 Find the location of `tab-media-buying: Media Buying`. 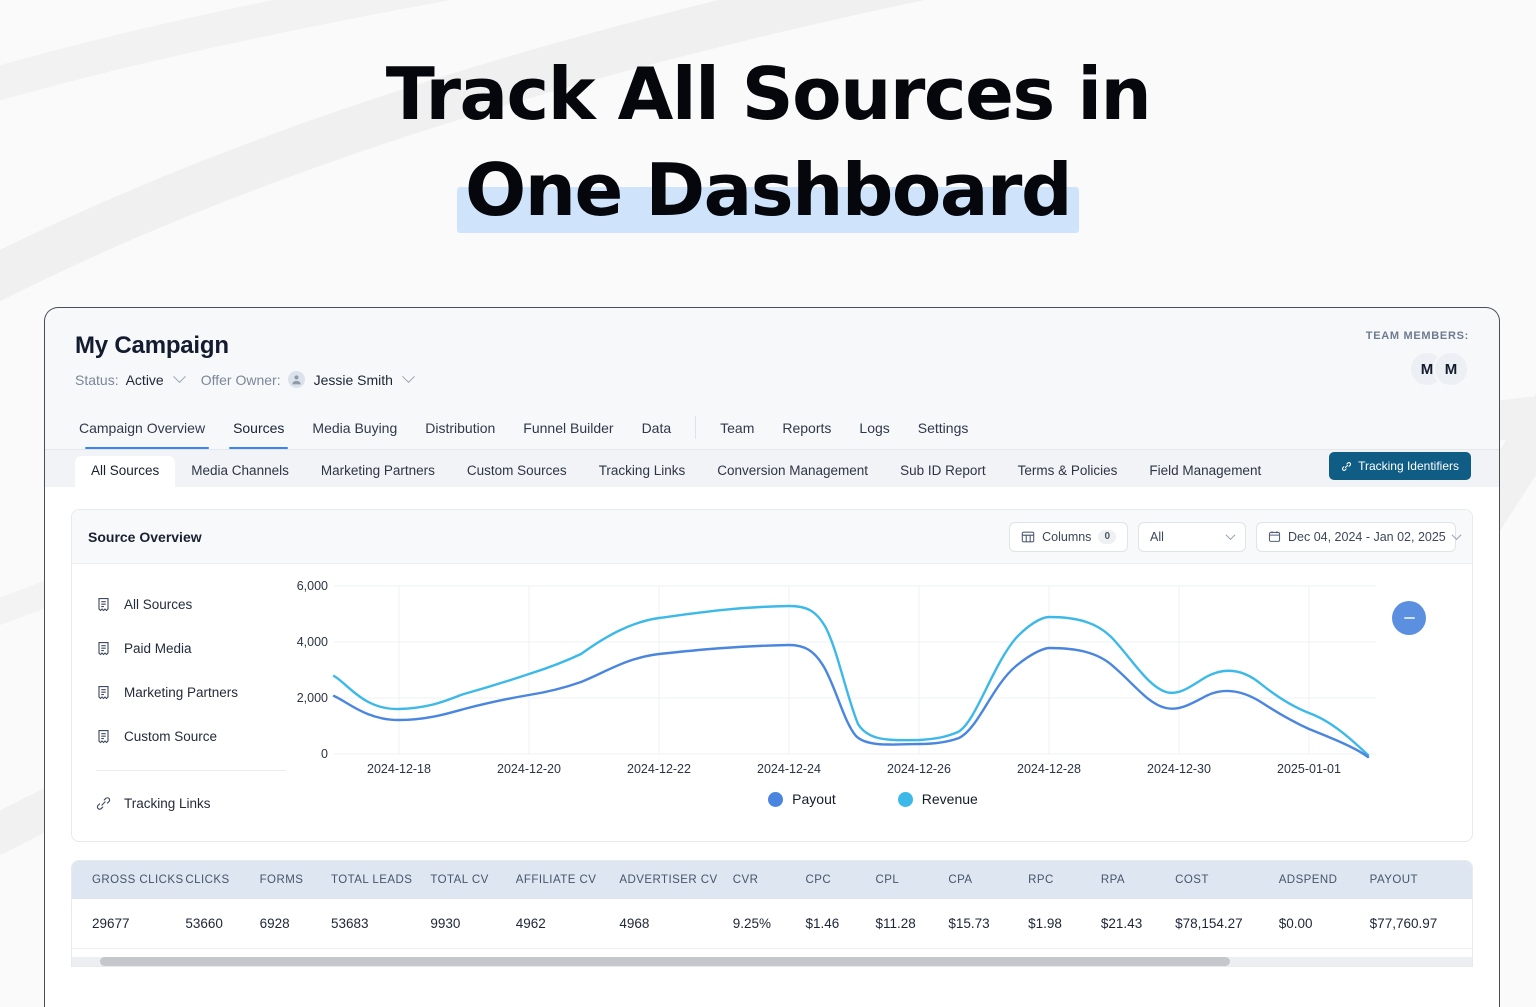

tab-media-buying: Media Buying is located at coordinates (354, 431).